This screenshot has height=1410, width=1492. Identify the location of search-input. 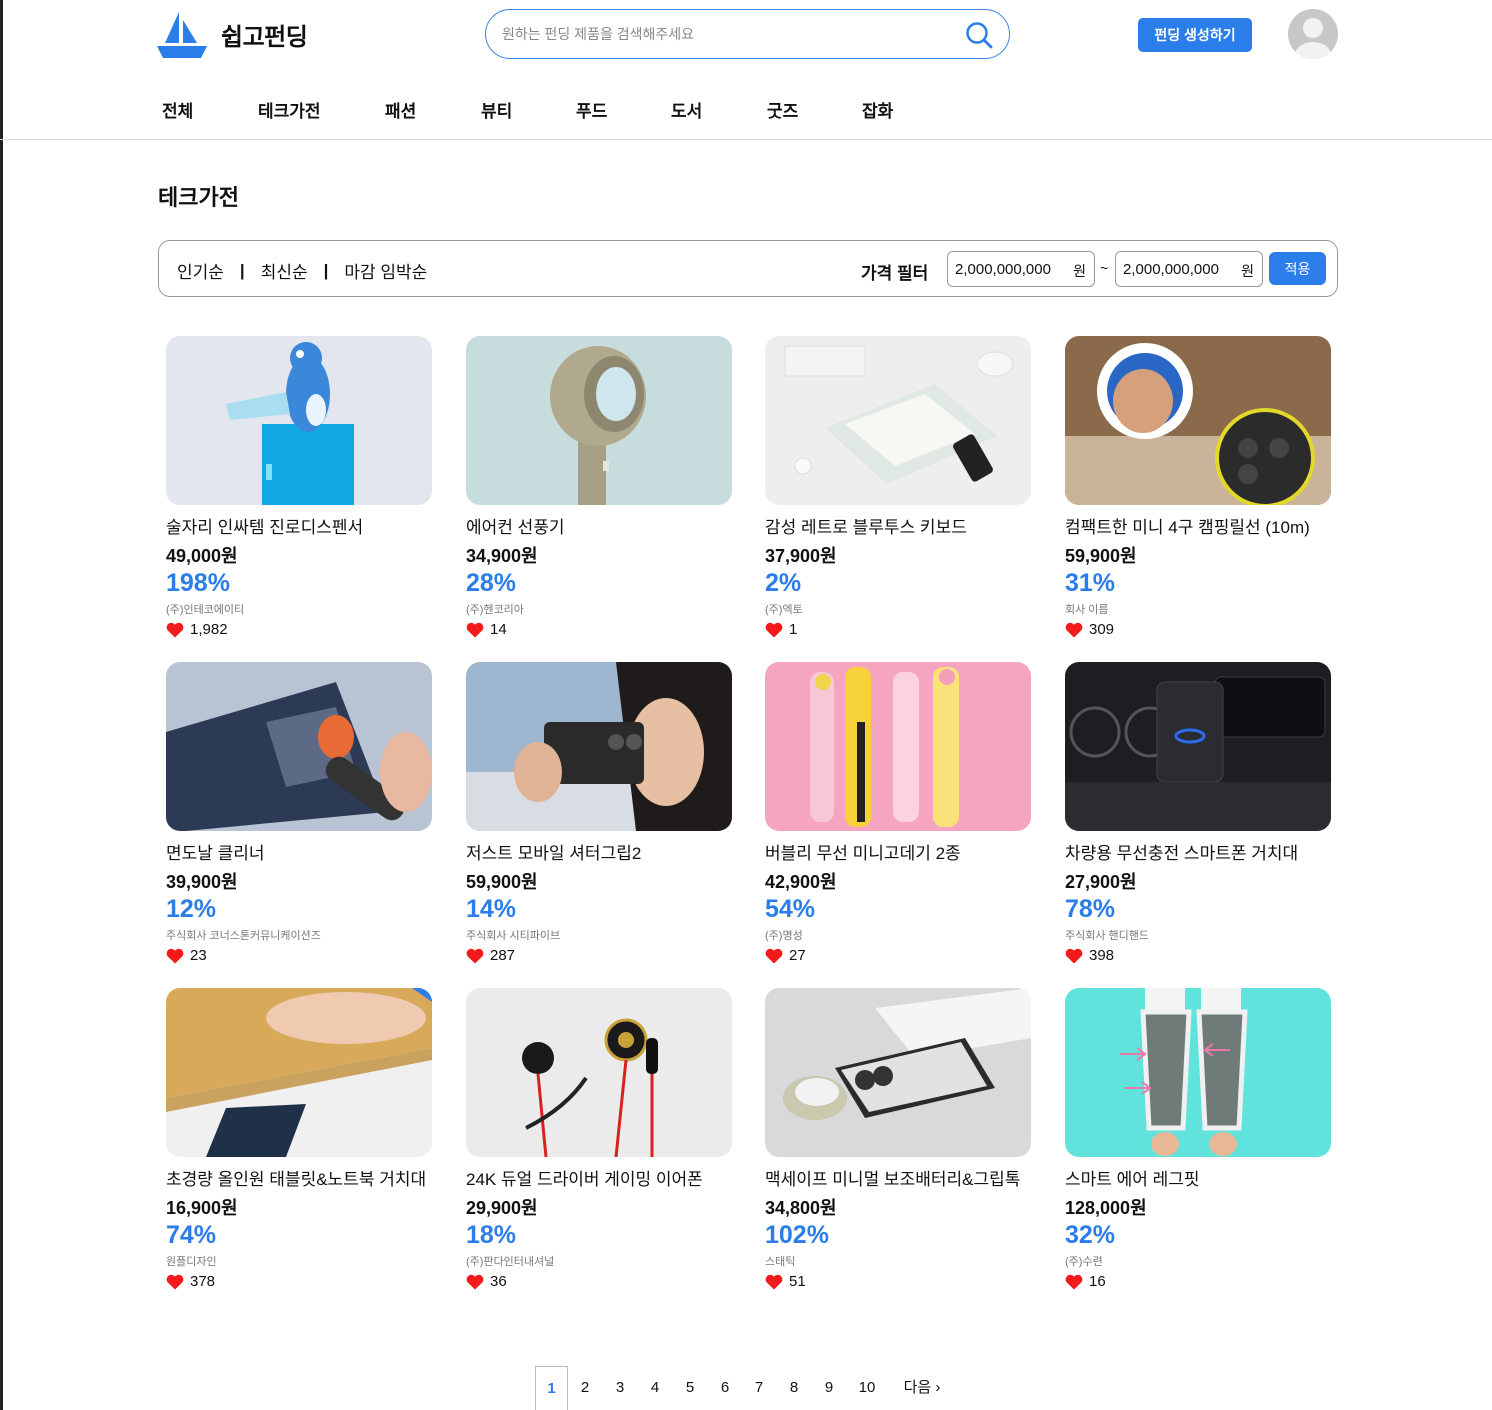
(722, 34).